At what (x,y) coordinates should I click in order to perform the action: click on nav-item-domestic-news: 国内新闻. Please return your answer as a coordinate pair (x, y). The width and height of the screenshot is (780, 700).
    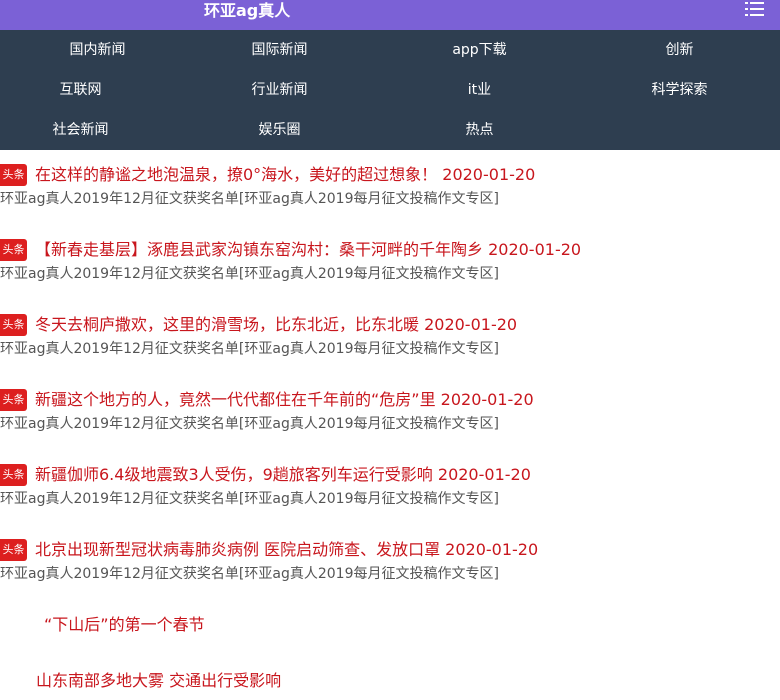
    Looking at the image, I should click on (97, 50).